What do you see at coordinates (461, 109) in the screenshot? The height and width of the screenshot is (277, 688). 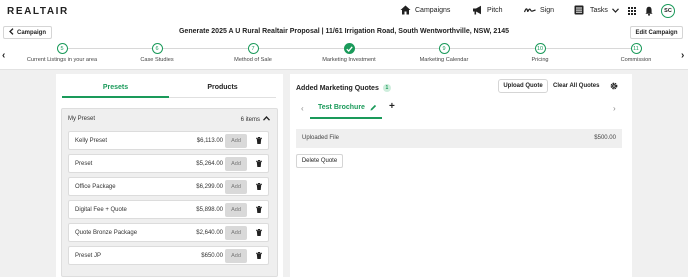 I see `quote-tabs: ‹ Test Brochure + ›` at bounding box center [461, 109].